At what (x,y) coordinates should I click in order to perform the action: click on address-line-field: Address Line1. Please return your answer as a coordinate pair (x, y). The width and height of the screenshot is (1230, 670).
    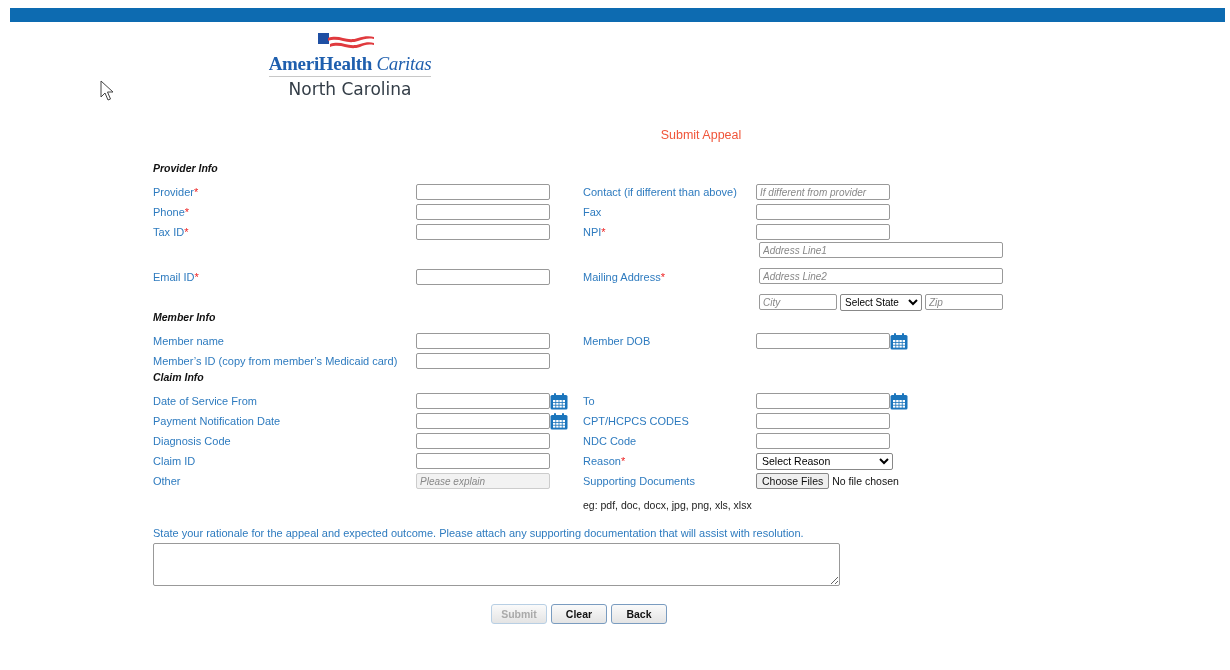
    Looking at the image, I should click on (881, 250).